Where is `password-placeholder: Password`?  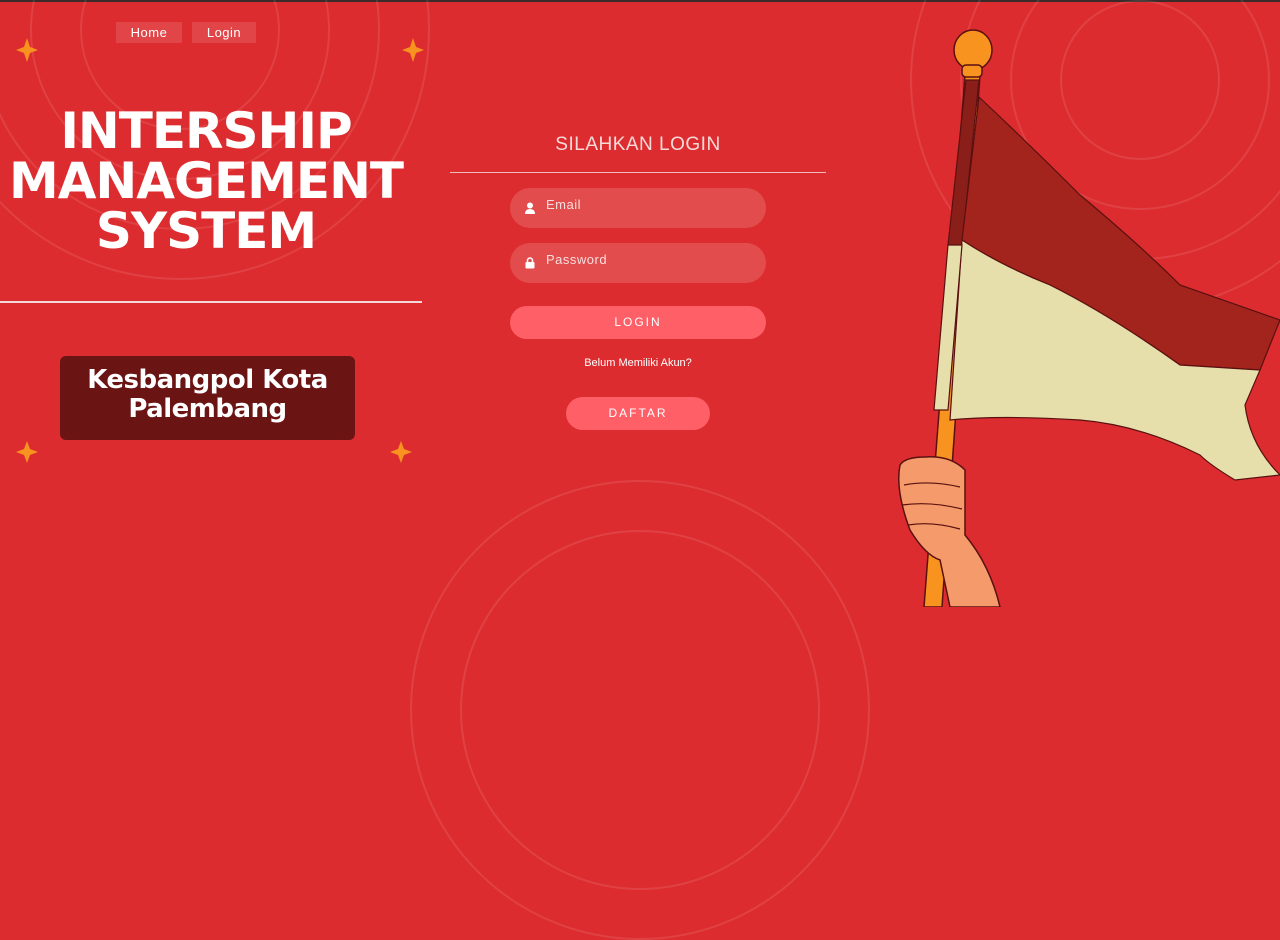 password-placeholder: Password is located at coordinates (577, 259).